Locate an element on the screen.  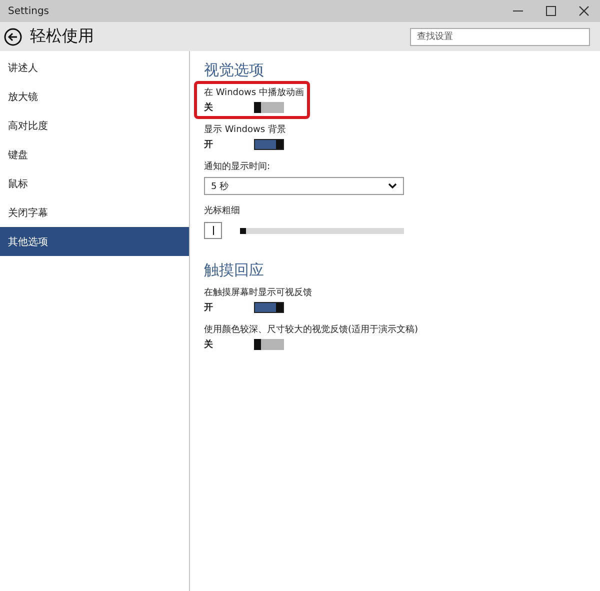
sidebar-item: 放大镜 is located at coordinates (94, 96).